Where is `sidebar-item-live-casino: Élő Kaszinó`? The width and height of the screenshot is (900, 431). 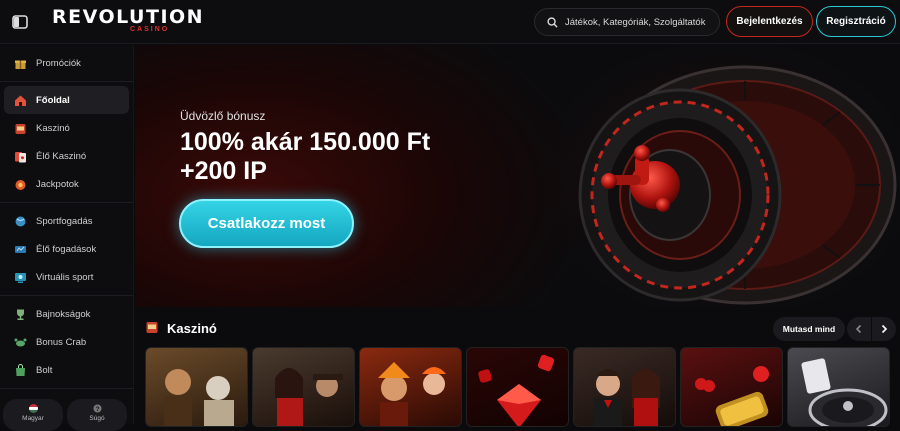
sidebar-item-live-casino: Élő Kaszinó is located at coordinates (66, 156).